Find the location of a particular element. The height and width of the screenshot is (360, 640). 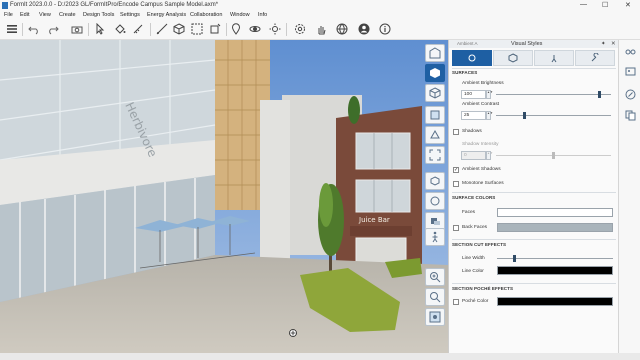

redo-icon is located at coordinates (53, 29).